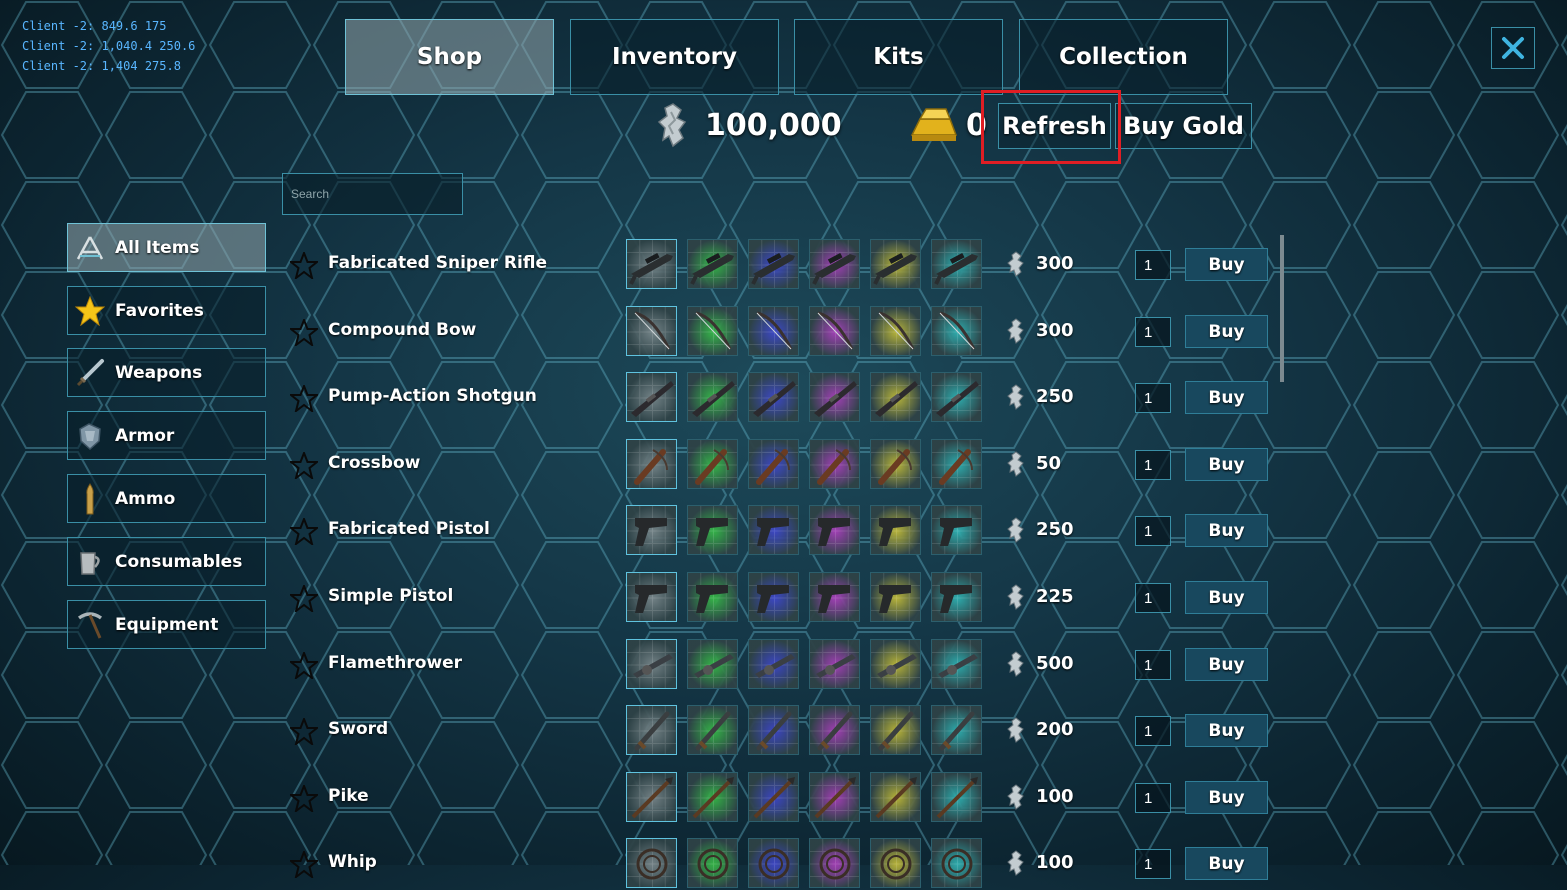 Image resolution: width=1567 pixels, height=890 pixels. I want to click on tab-collection: Collection, so click(1123, 57).